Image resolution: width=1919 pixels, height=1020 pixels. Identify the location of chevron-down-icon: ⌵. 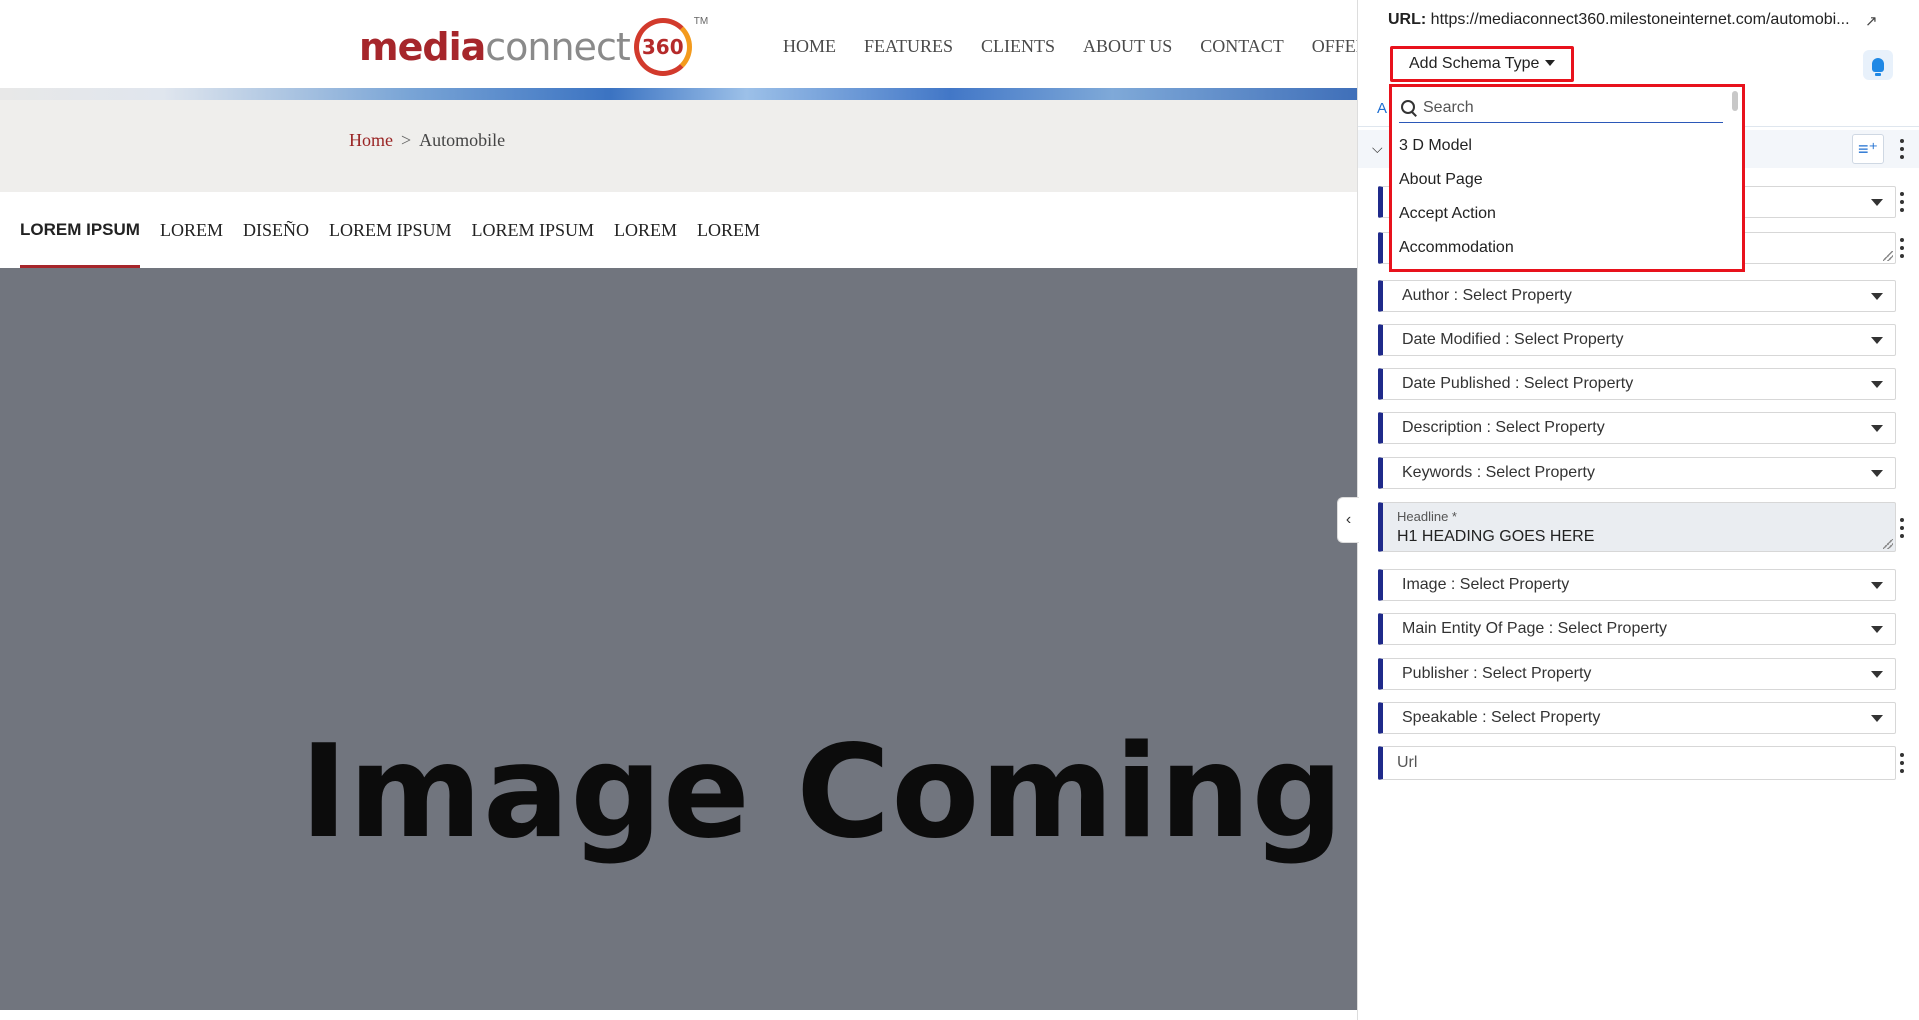
(1377, 148).